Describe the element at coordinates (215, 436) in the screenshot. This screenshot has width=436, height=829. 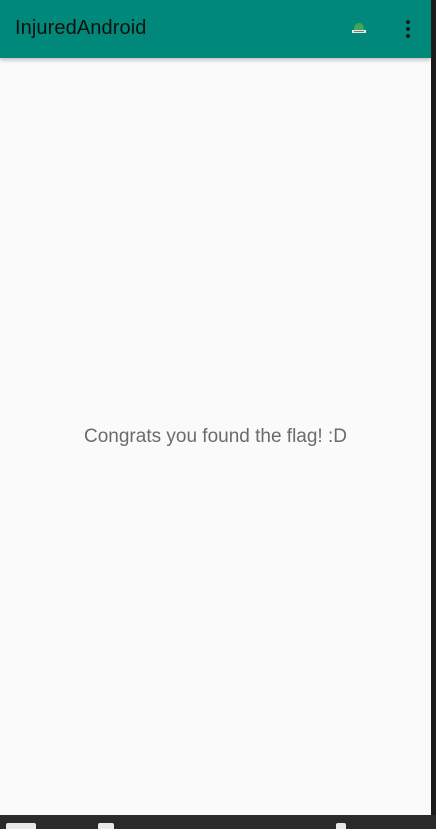
I see `flag-found-message: Congrats you found the flag! :D` at that location.